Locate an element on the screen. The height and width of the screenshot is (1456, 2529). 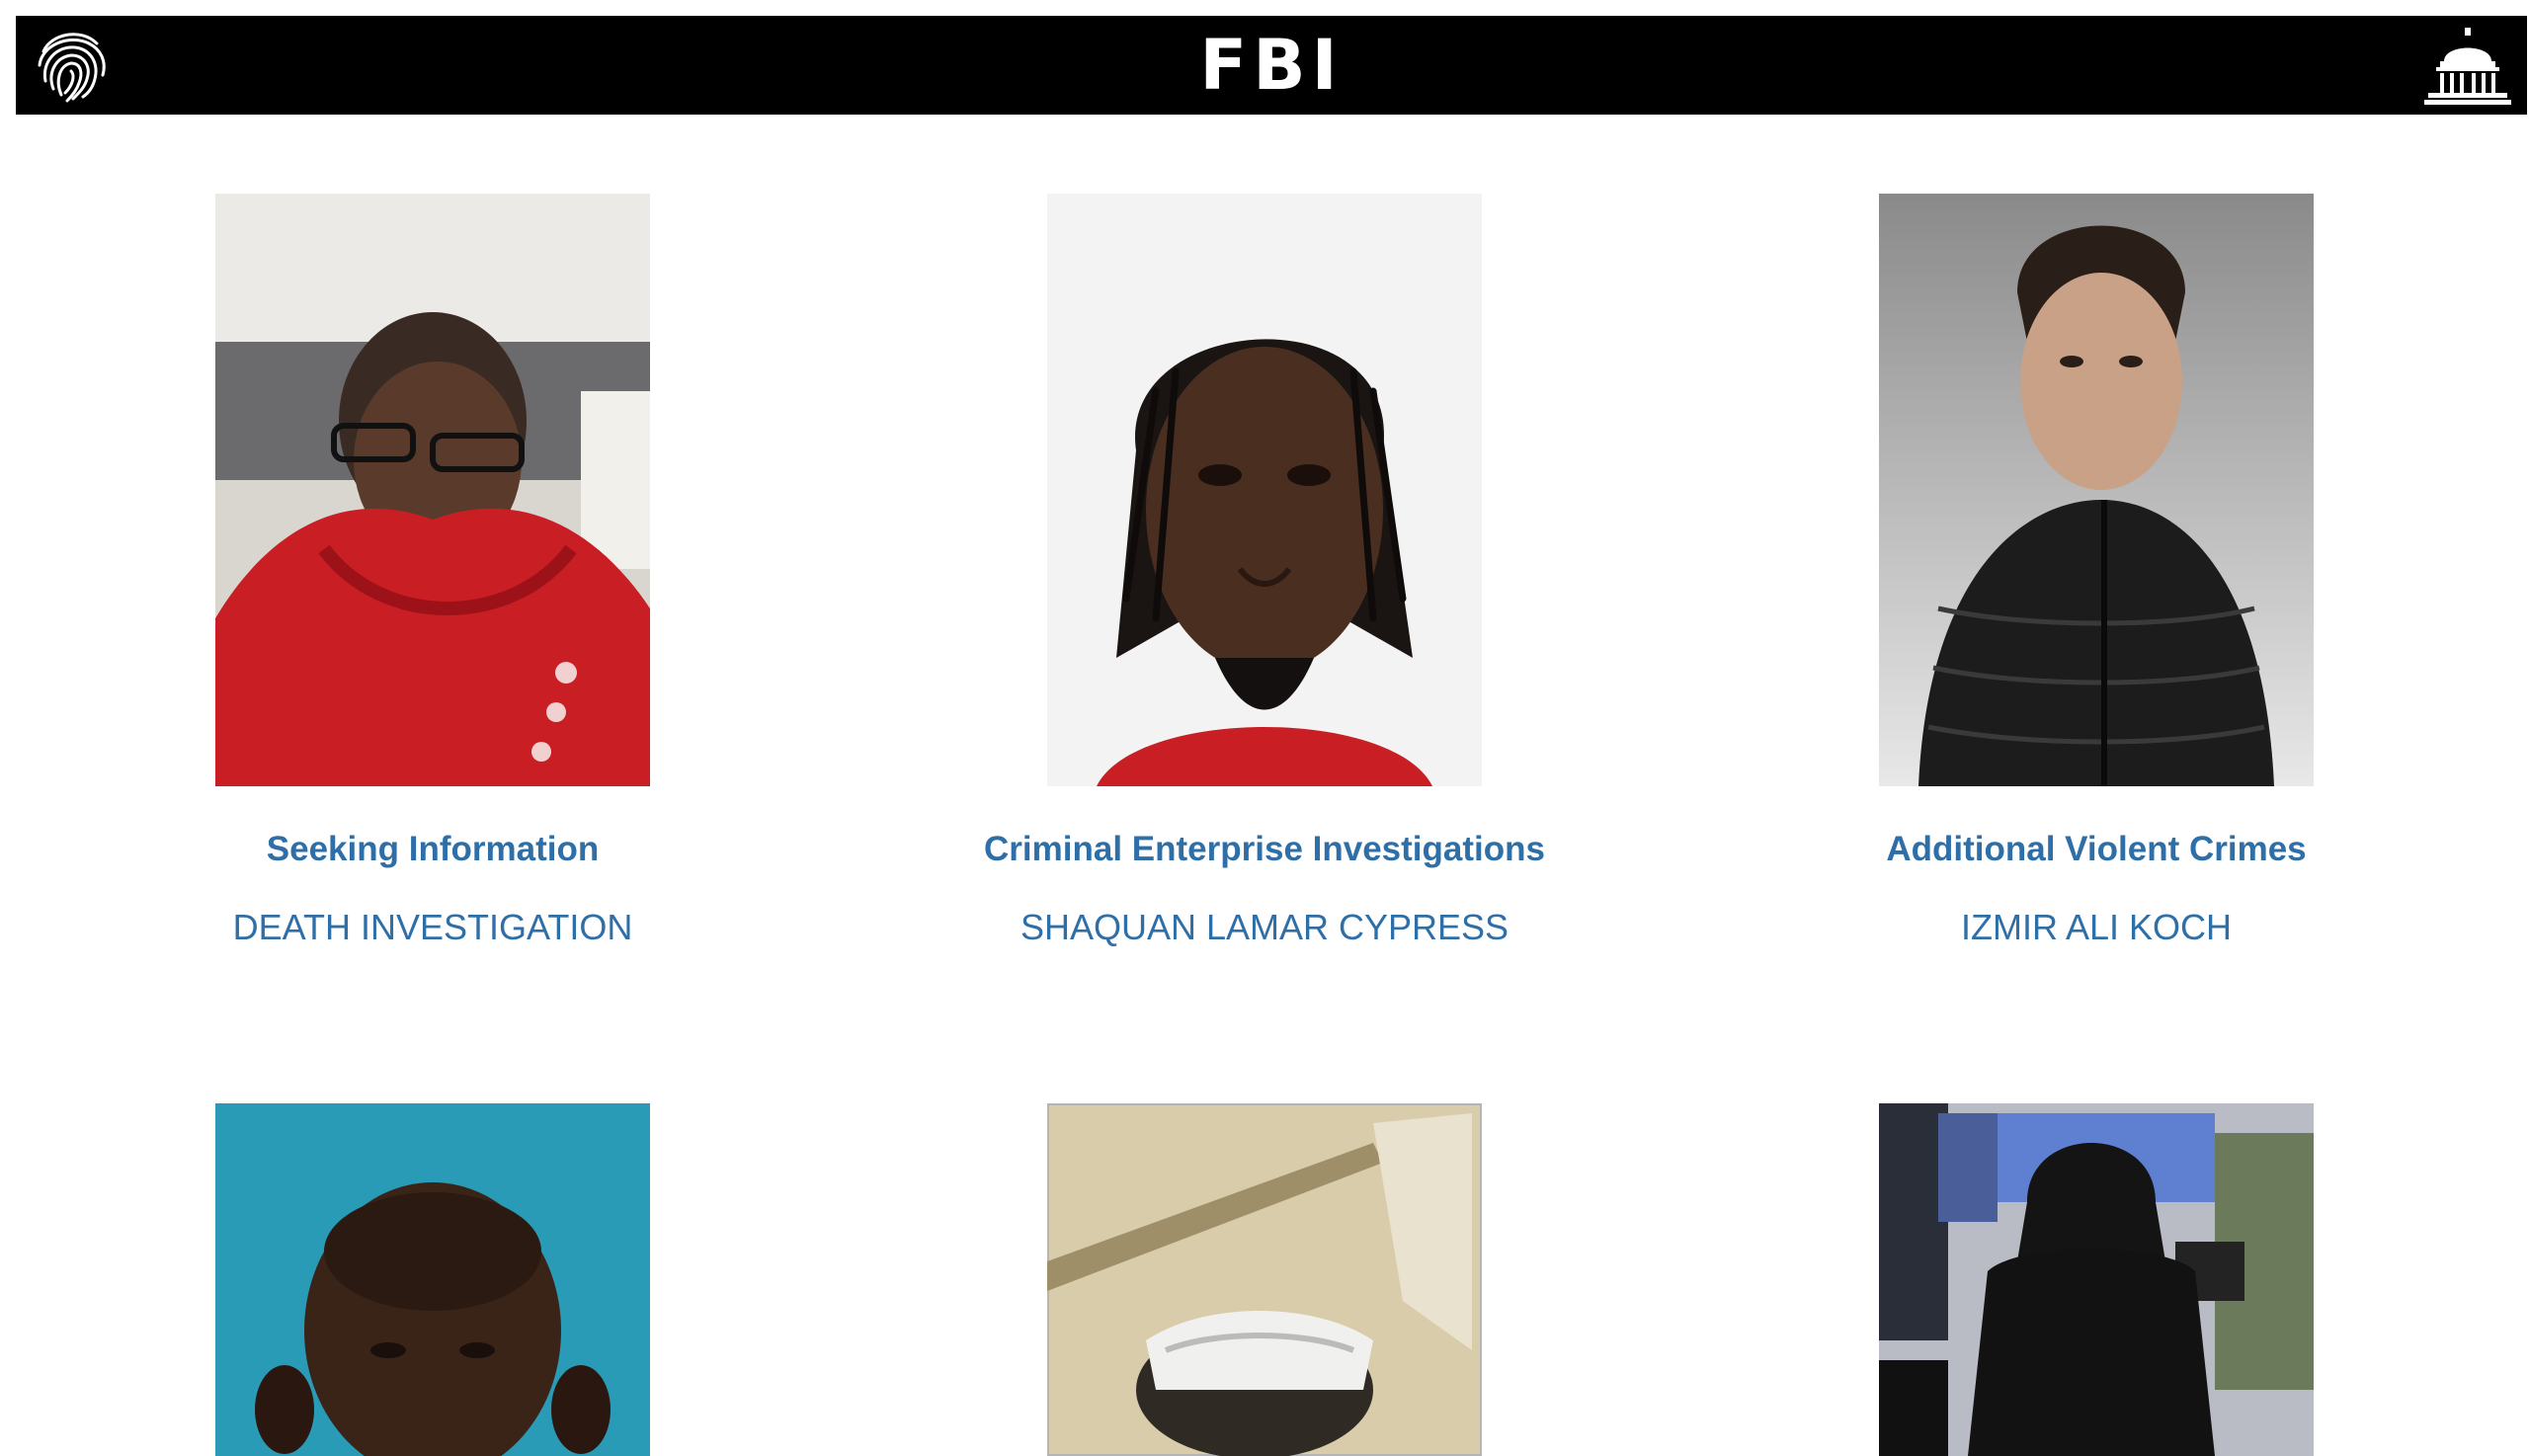
case-title-link: IZMIR ALI KOCH is located at coordinates (2096, 927).